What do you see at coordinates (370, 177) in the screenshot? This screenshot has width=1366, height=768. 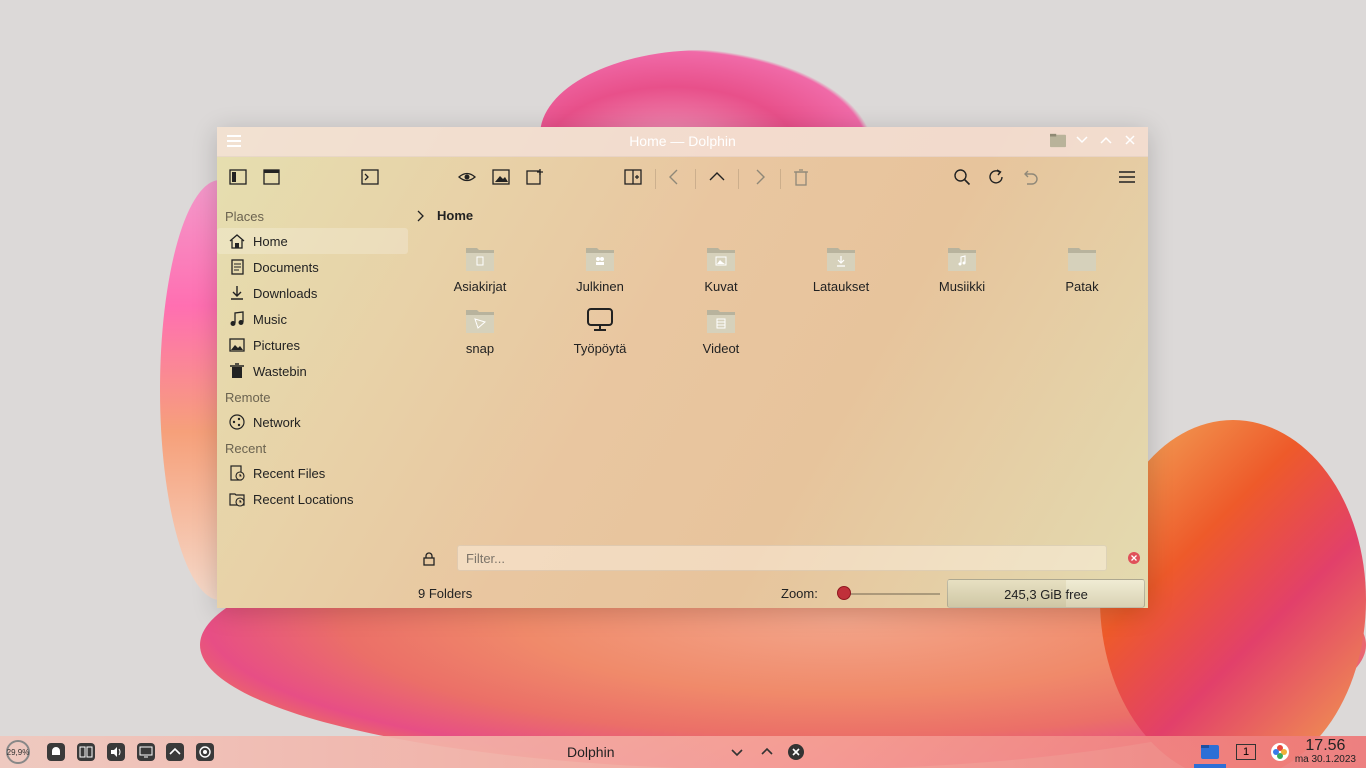 I see `terminal-button` at bounding box center [370, 177].